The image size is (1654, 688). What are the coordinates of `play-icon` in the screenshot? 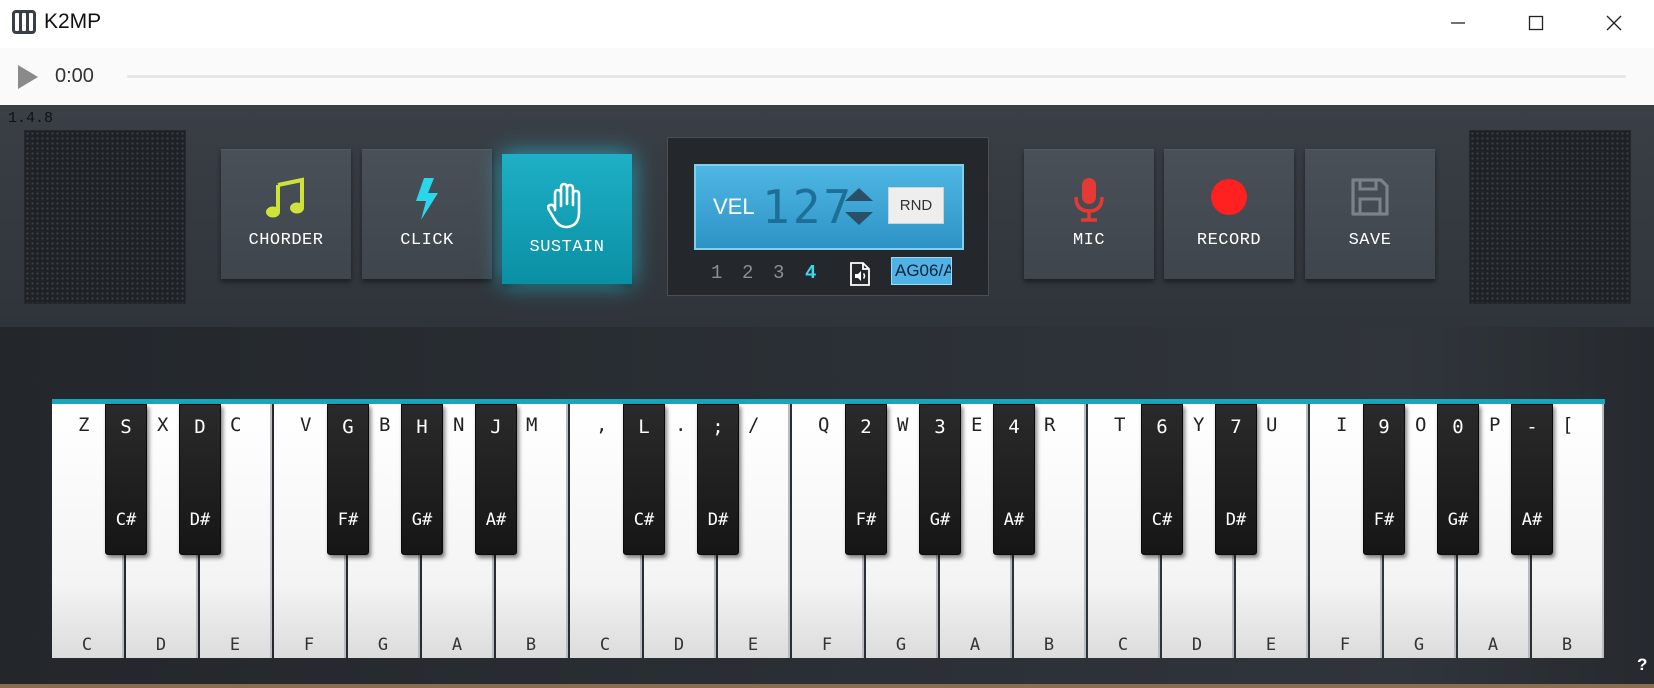 It's located at (28, 77).